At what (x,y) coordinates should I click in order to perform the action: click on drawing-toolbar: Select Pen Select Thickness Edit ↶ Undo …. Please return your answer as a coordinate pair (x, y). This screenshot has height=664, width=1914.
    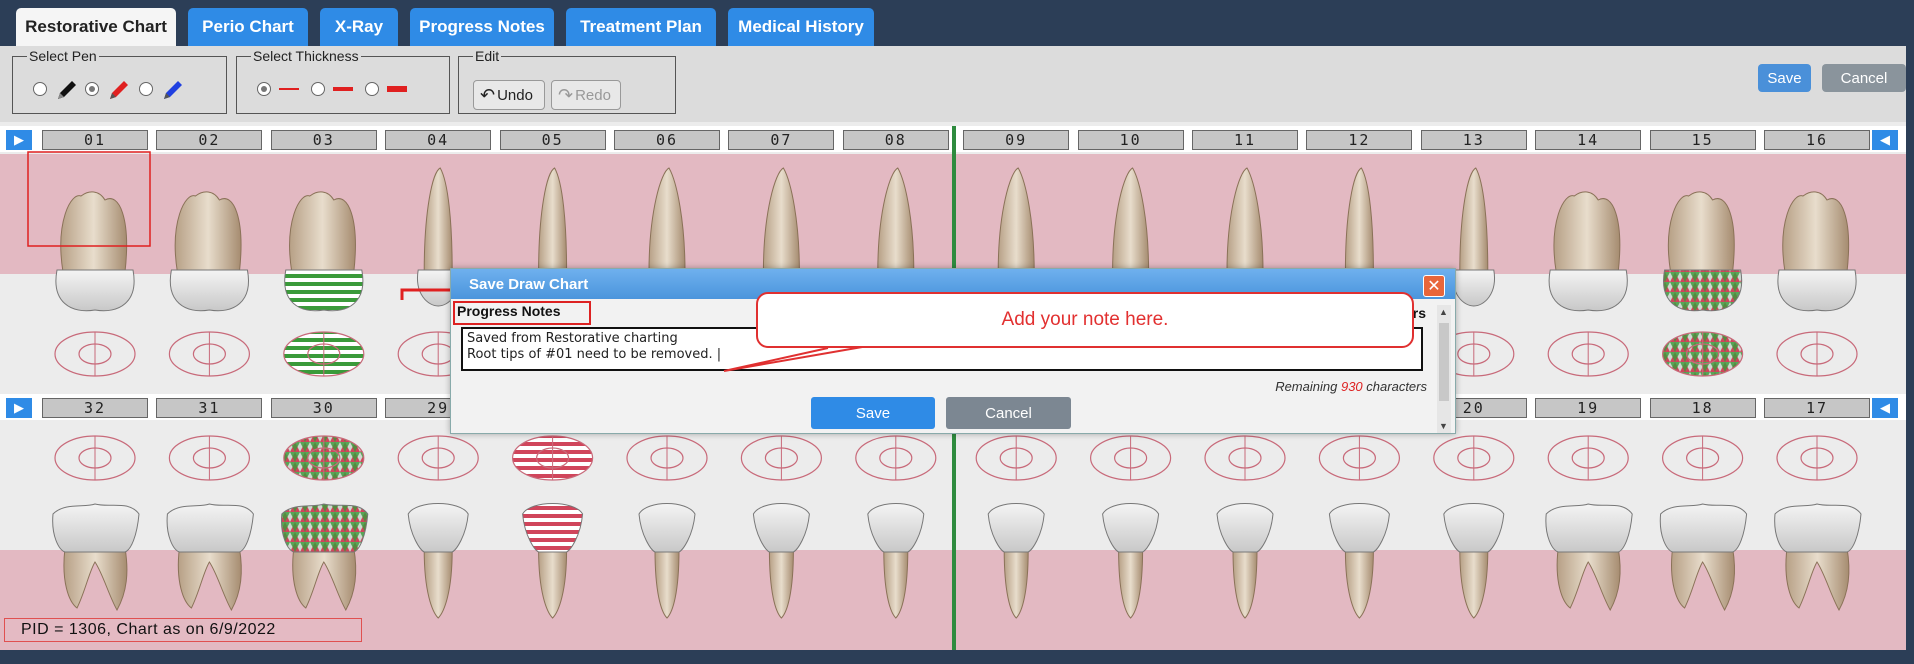
    Looking at the image, I should click on (953, 84).